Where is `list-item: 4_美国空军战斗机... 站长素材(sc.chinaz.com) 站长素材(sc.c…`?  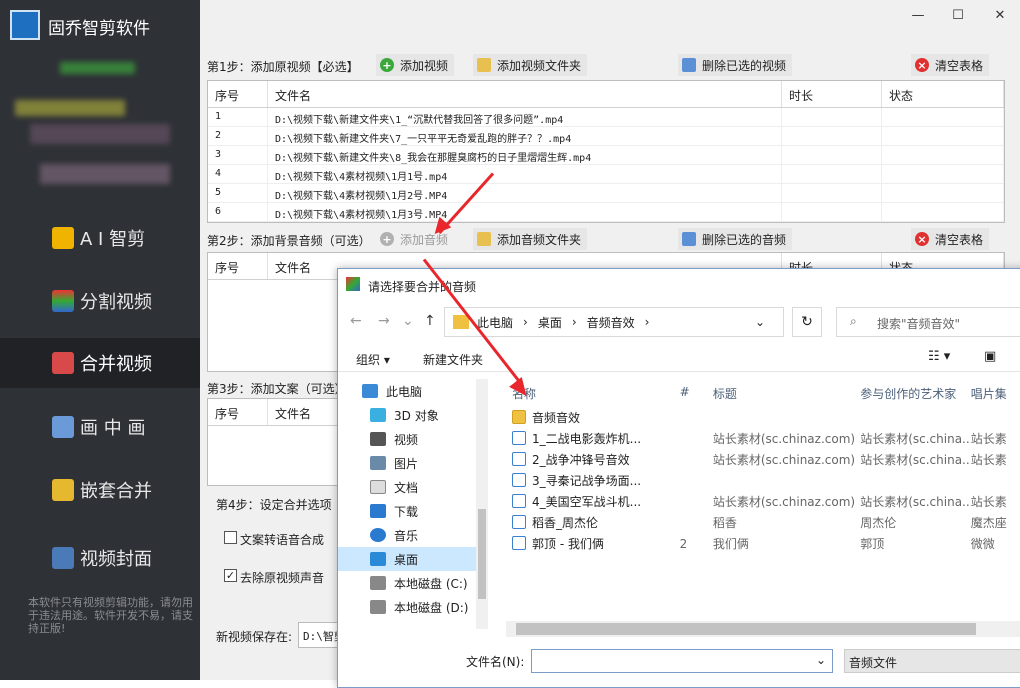
list-item: 4_美国空军战斗机... 站长素材(sc.chinaz.com) 站长素材(sc.c… is located at coordinates (763, 501).